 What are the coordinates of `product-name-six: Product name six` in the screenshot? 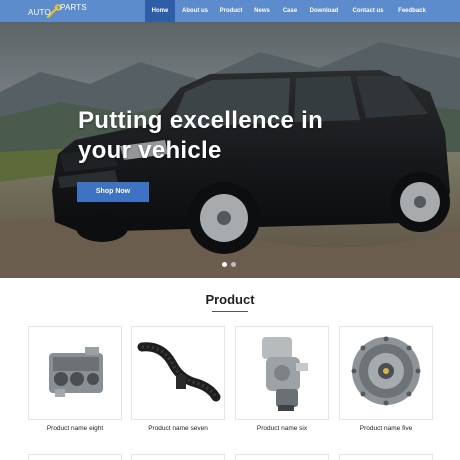 It's located at (282, 428).